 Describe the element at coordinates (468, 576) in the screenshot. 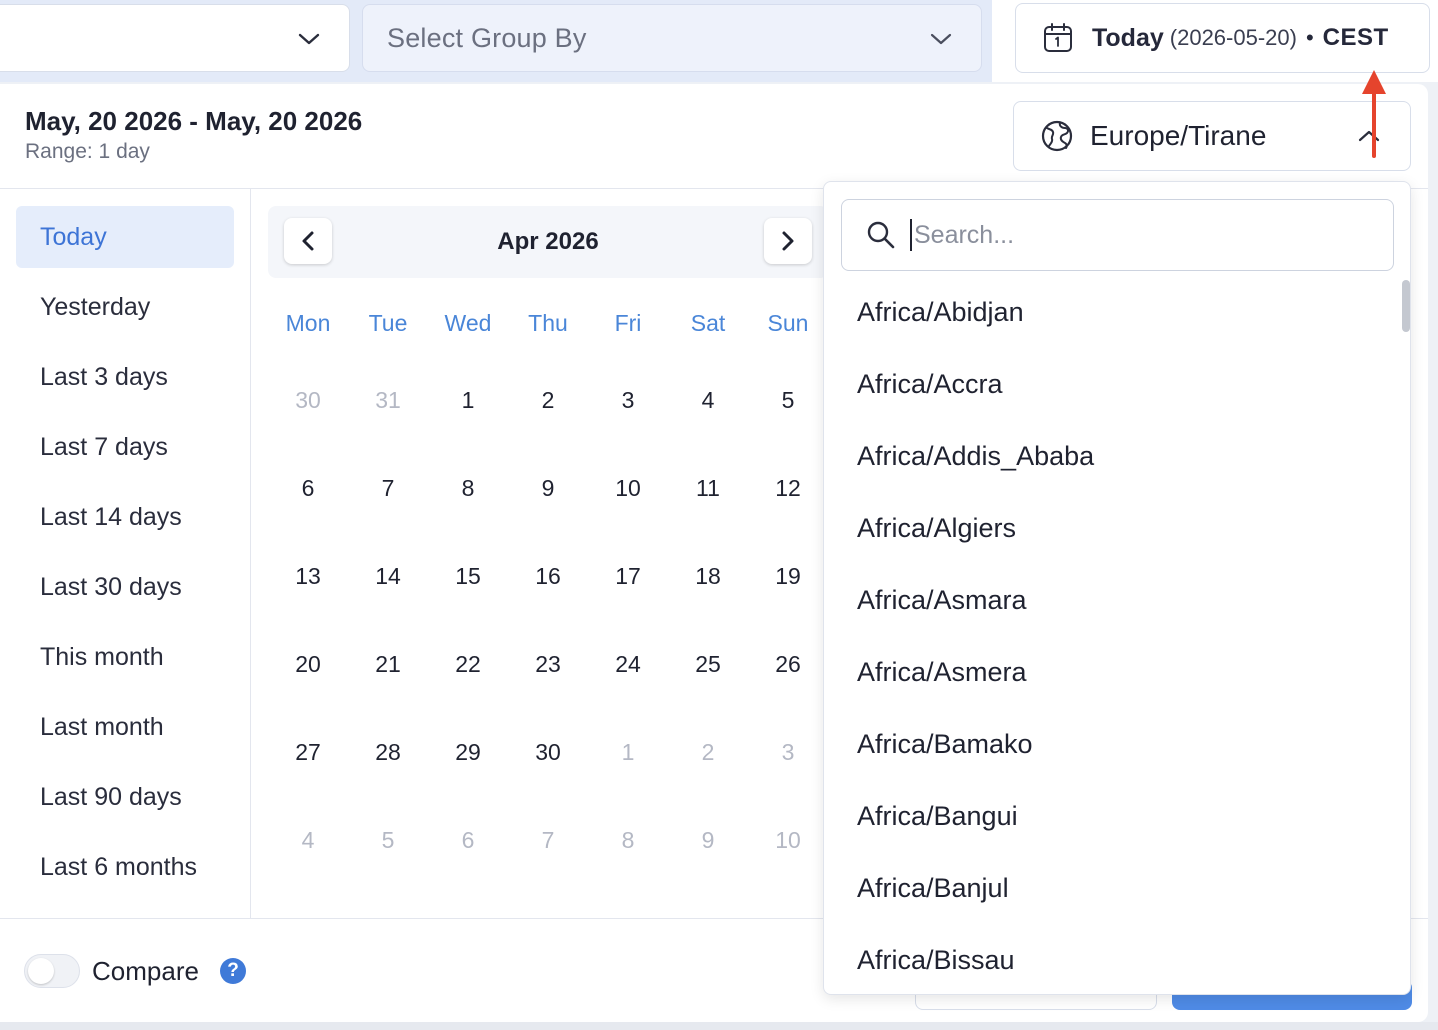

I see `calendar-day: 15` at that location.